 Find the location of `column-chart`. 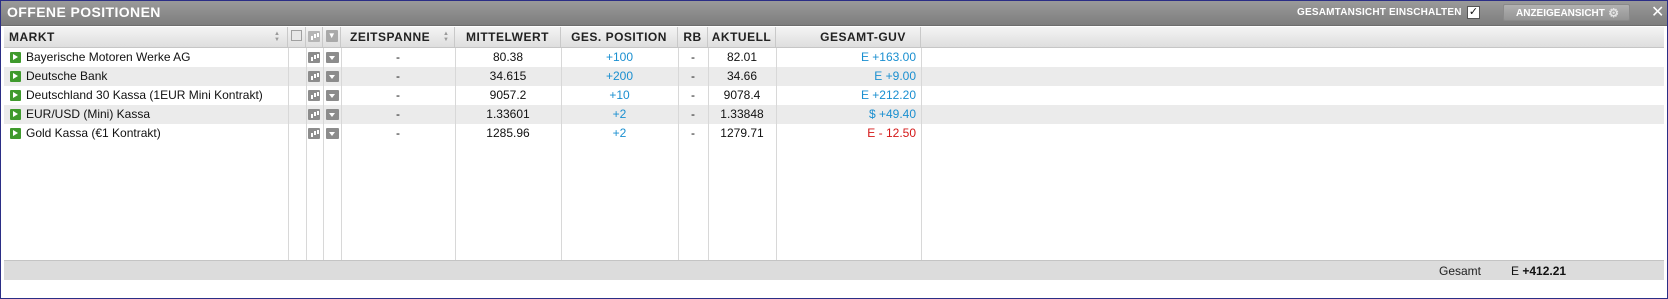

column-chart is located at coordinates (314, 37).